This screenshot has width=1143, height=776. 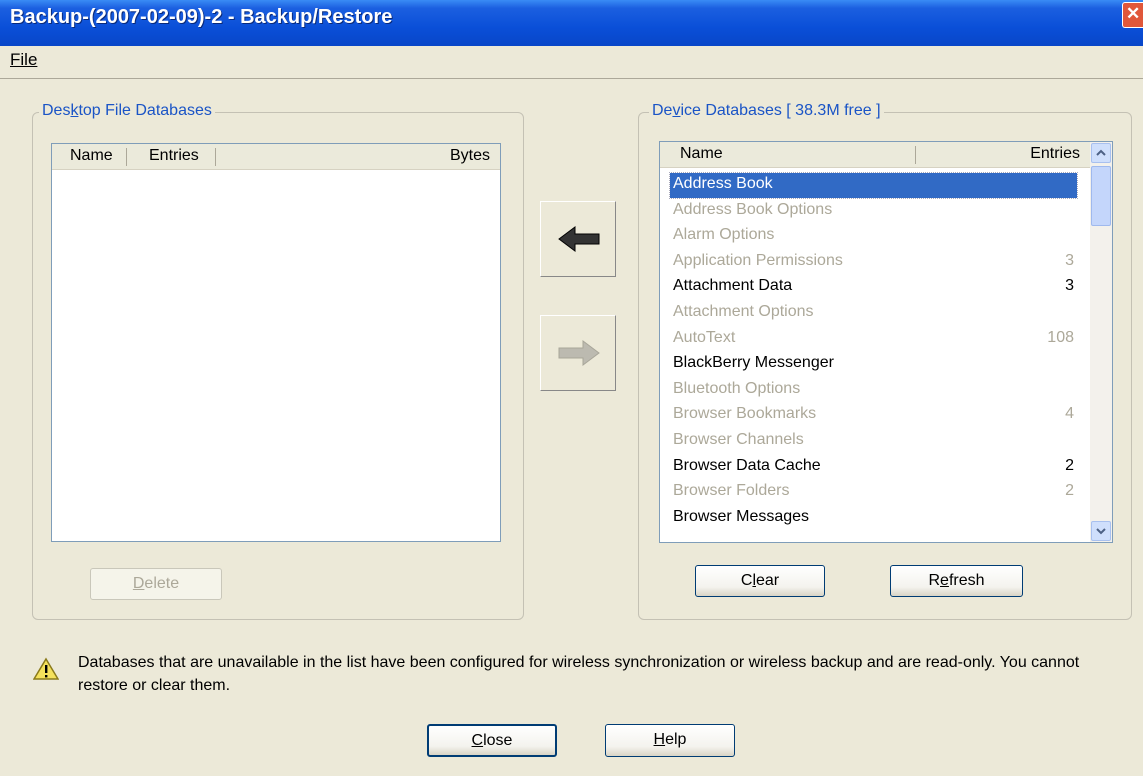 I want to click on table-row: Attachment Data 3, so click(x=873, y=287).